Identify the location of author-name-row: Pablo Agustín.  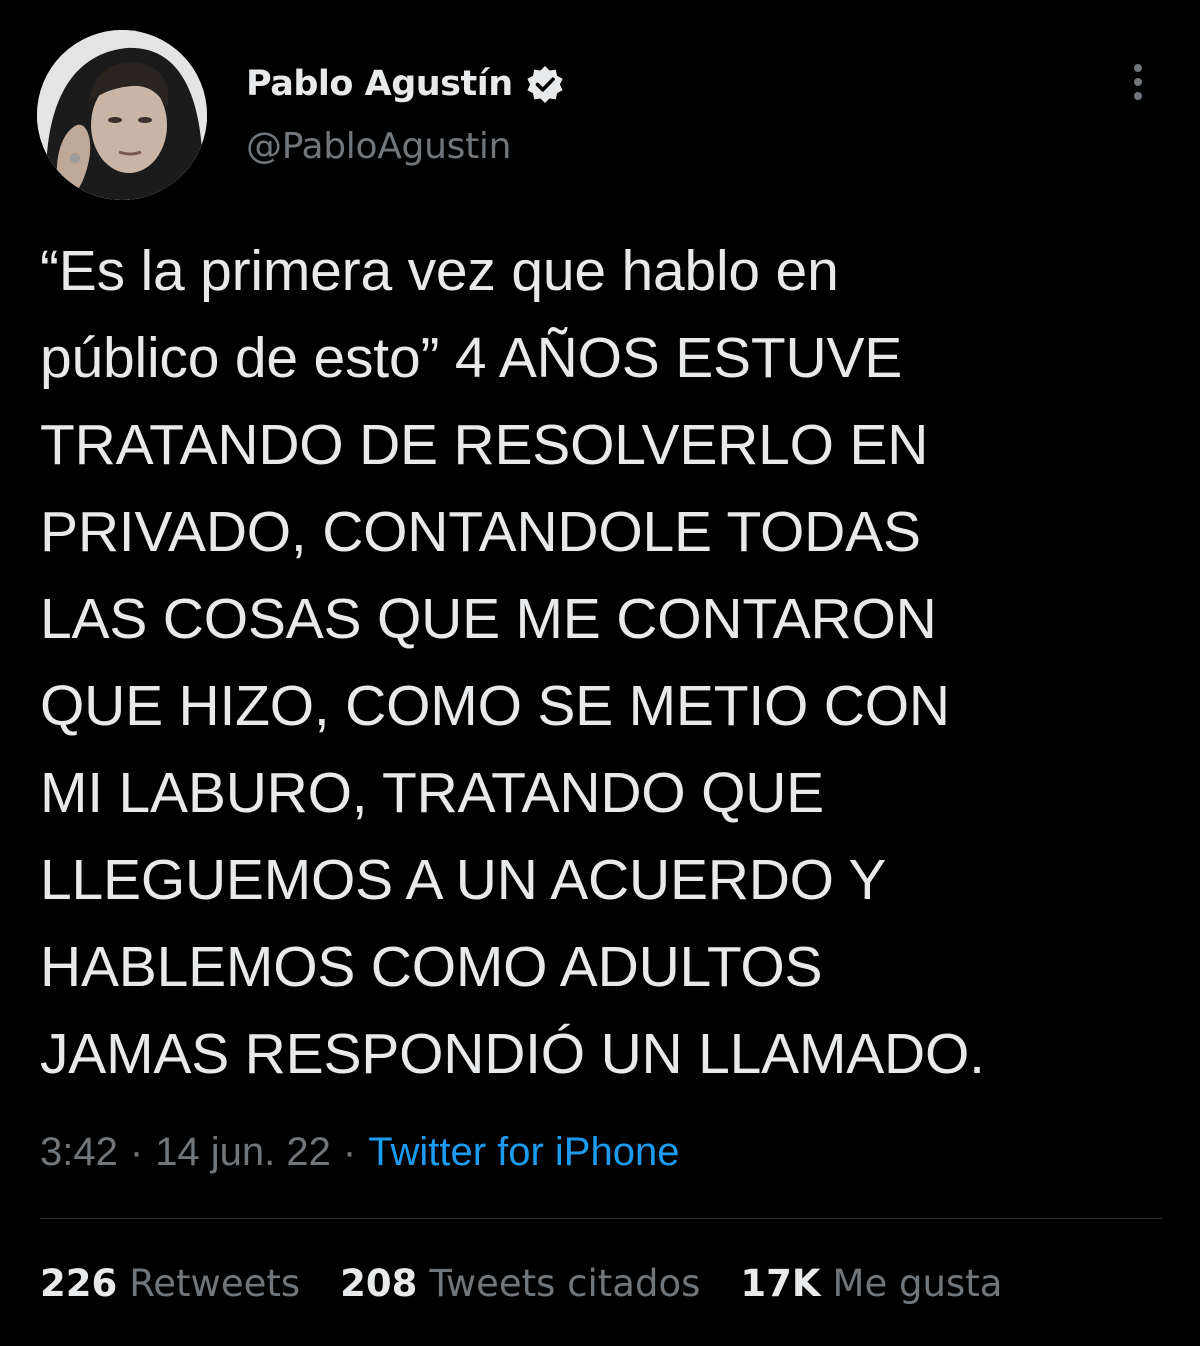
(405, 84).